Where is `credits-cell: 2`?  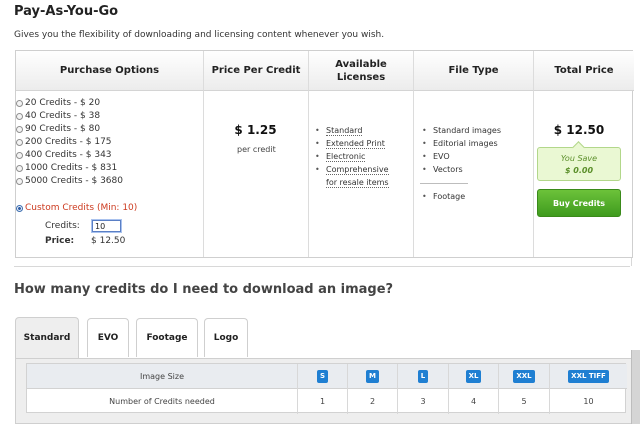
credits-cell: 2 is located at coordinates (373, 401).